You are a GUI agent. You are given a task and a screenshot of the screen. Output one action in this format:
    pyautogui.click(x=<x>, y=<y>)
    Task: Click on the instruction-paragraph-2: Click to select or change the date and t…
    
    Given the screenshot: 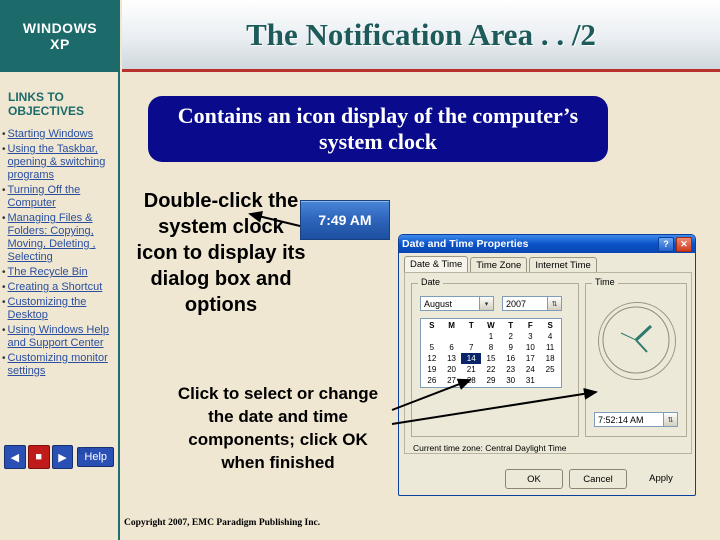 What is the action you would take?
    pyautogui.click(x=278, y=428)
    